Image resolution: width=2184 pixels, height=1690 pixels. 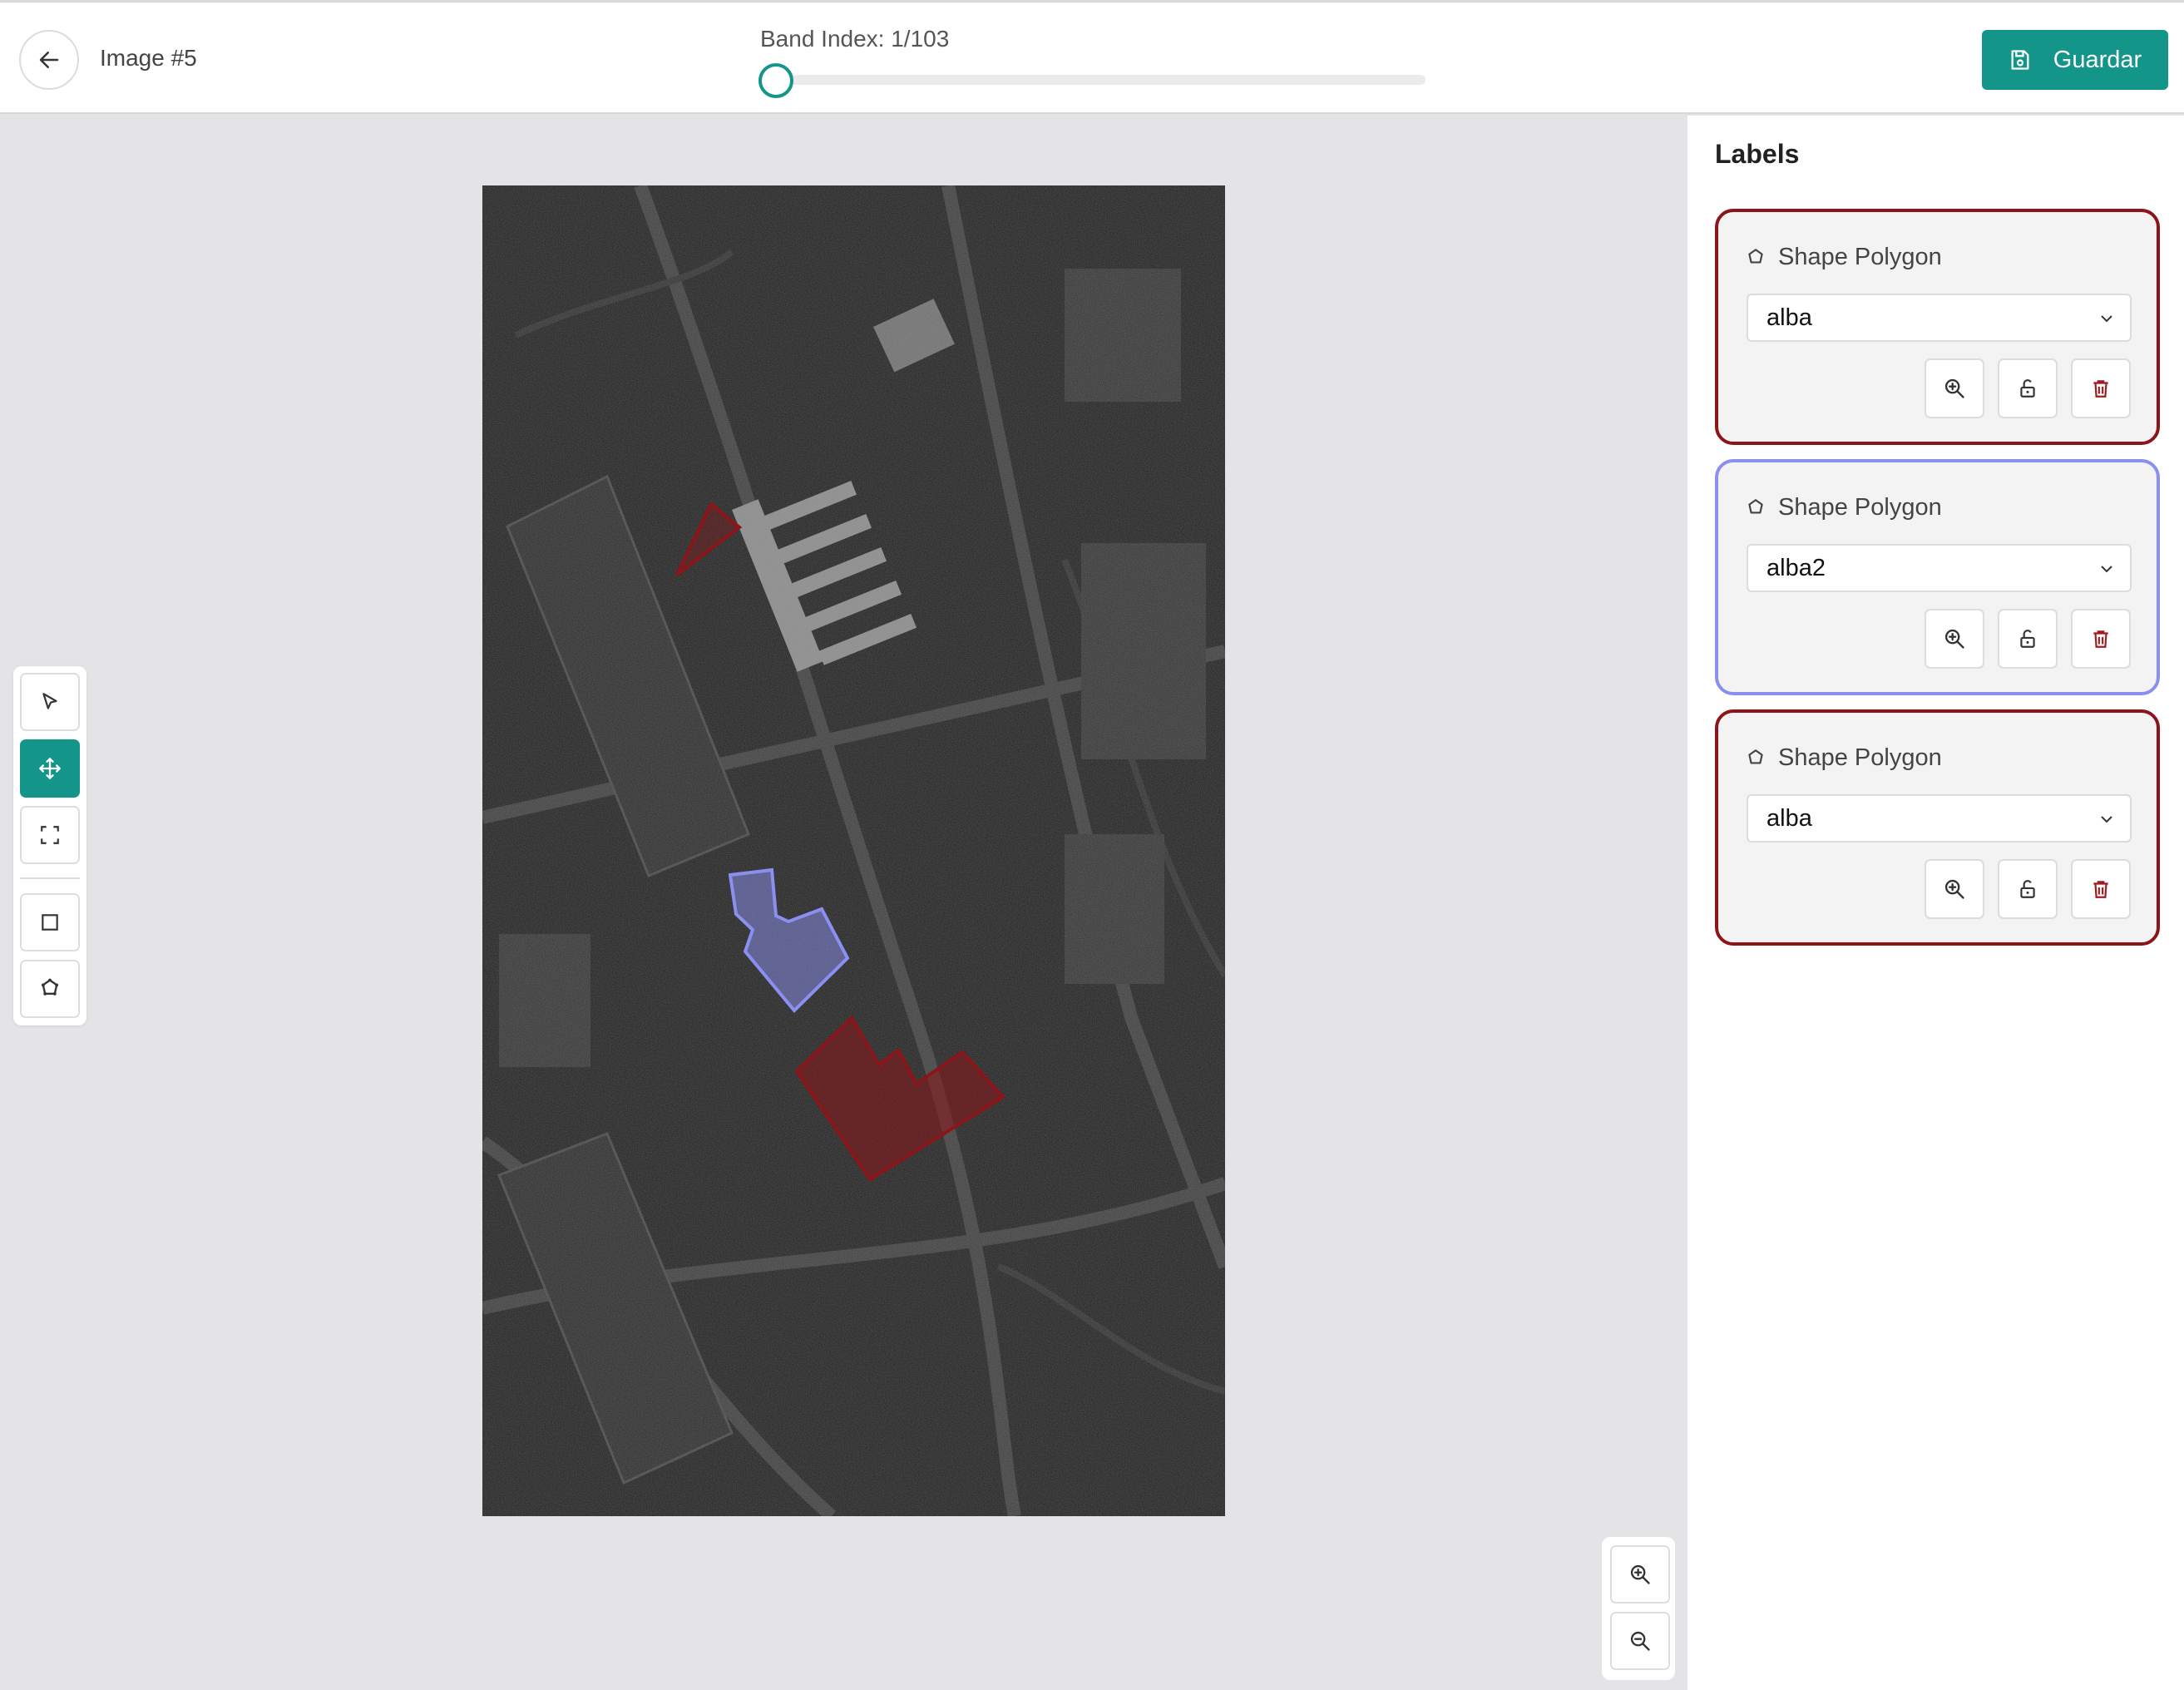 What do you see at coordinates (2097, 59) in the screenshot?
I see `save-button-label: Guardar` at bounding box center [2097, 59].